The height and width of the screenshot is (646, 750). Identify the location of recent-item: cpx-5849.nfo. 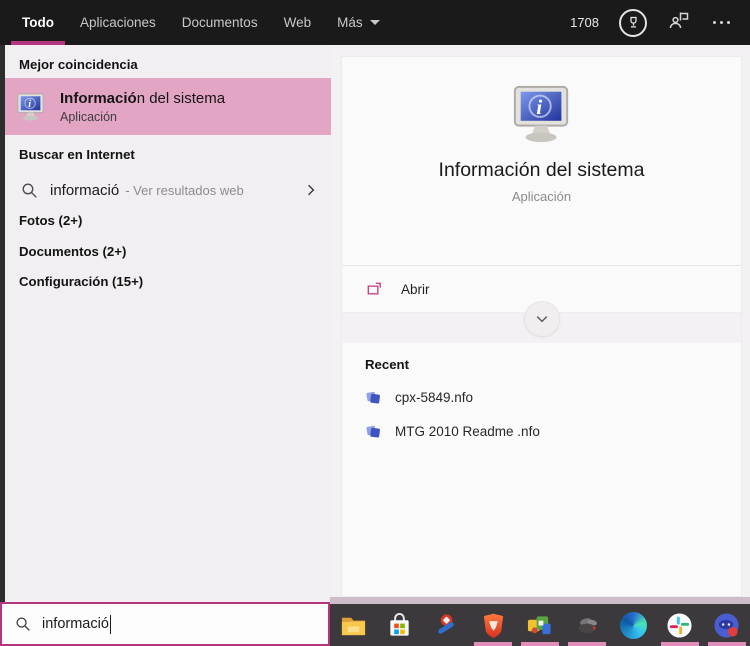
(553, 397).